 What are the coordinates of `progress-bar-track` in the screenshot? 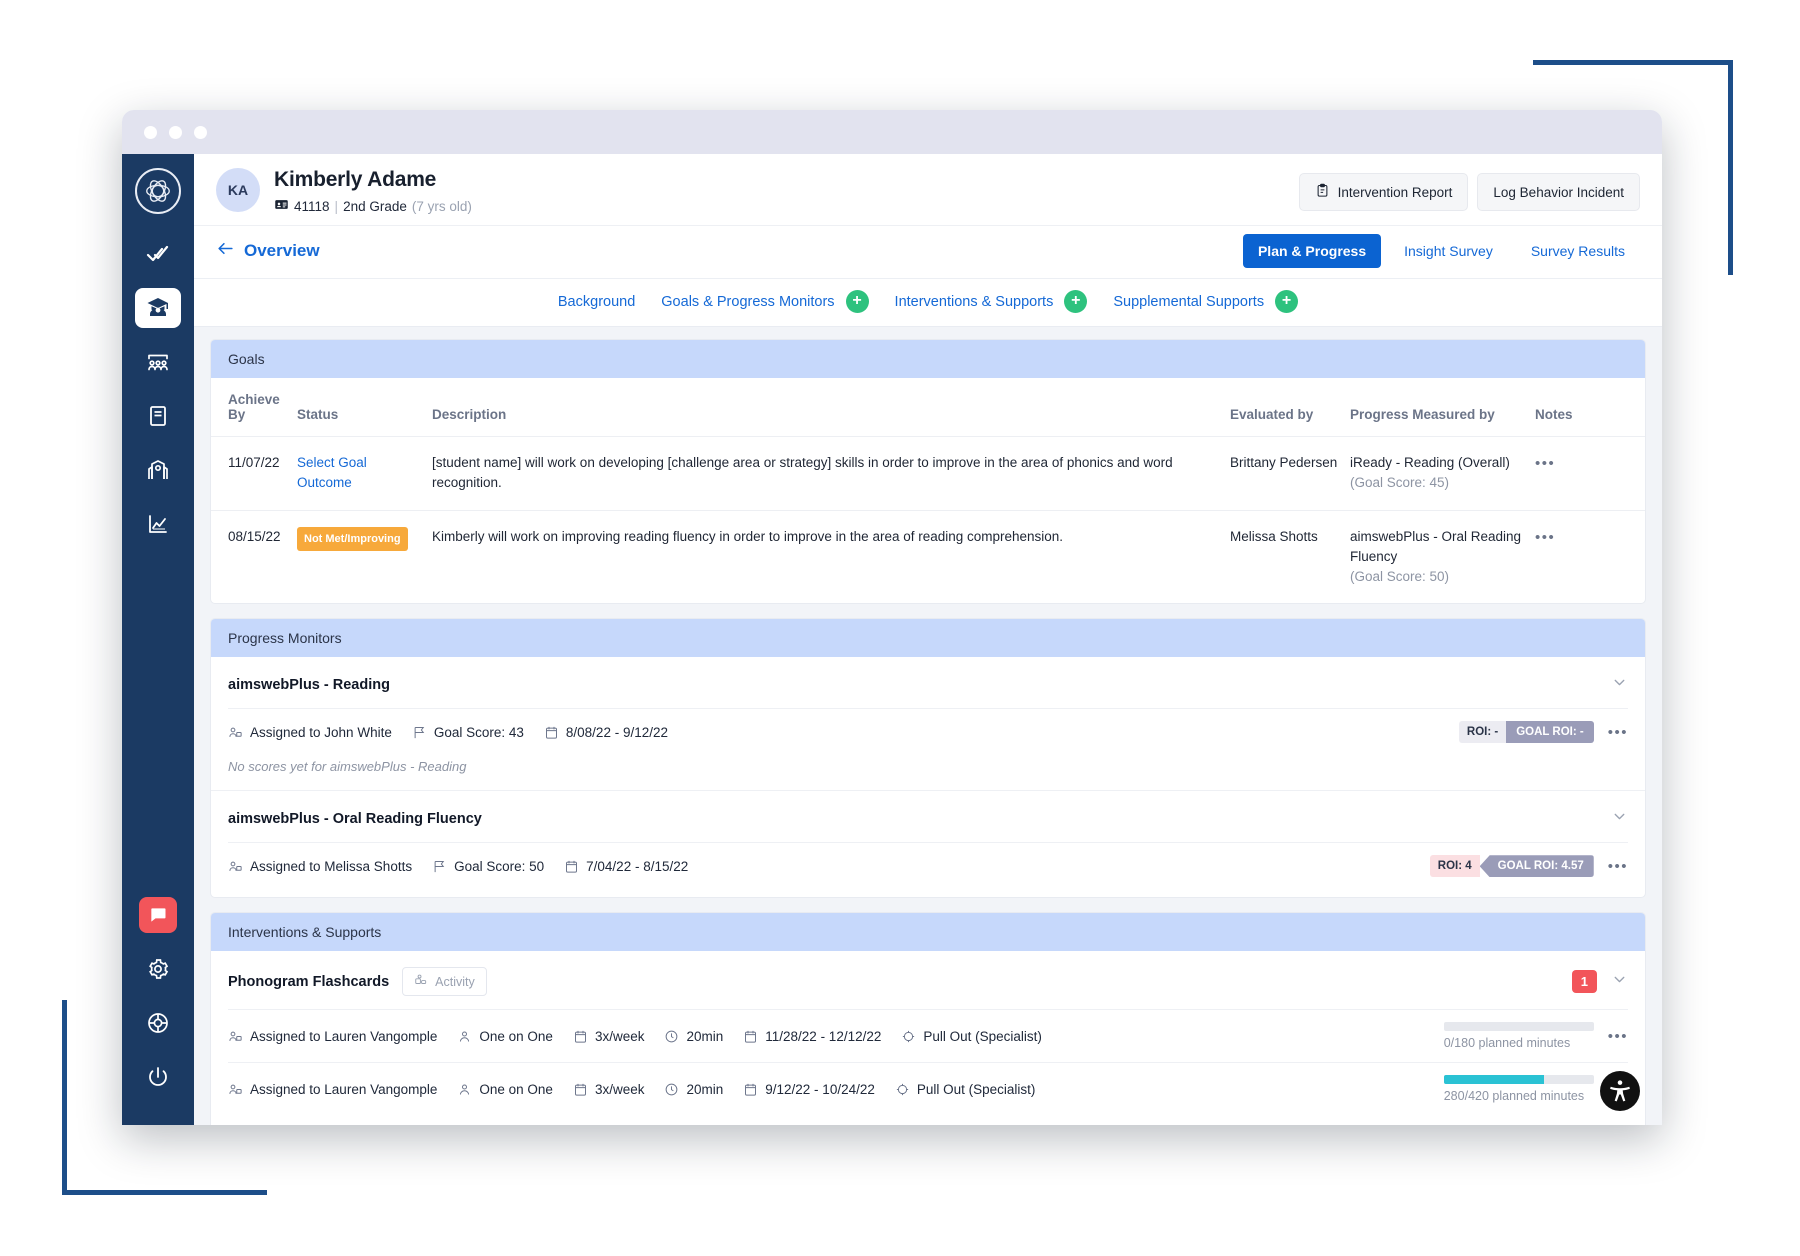 It's located at (1518, 1027).